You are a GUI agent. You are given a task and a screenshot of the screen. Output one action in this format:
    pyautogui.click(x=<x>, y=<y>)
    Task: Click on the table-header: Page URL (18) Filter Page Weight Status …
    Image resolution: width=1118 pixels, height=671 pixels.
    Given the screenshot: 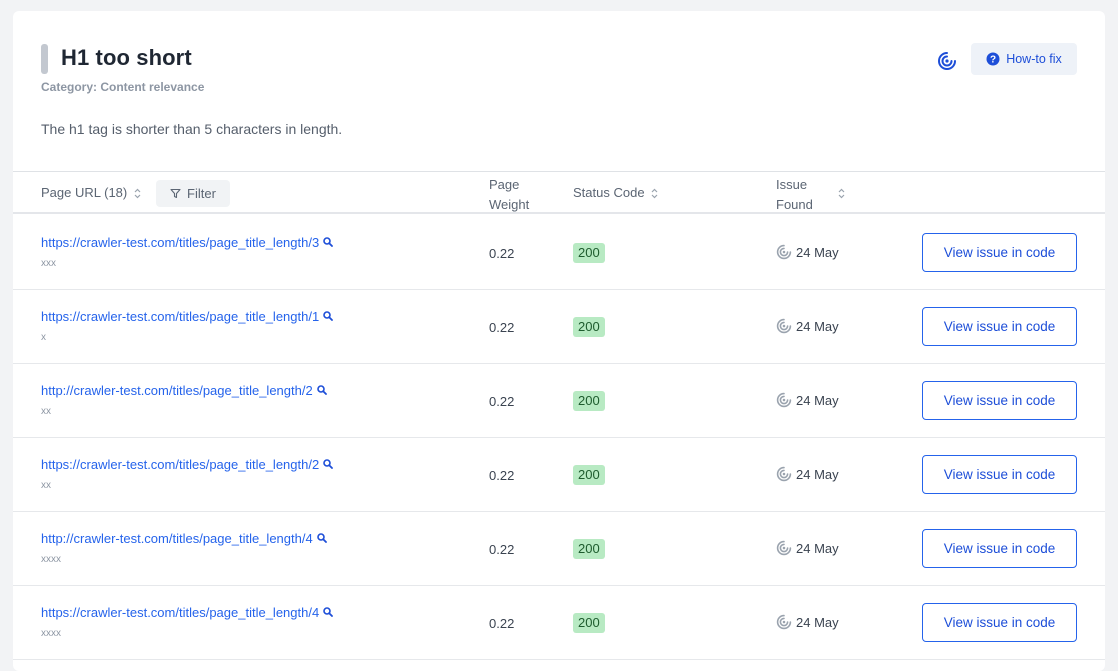 What is the action you would take?
    pyautogui.click(x=559, y=192)
    